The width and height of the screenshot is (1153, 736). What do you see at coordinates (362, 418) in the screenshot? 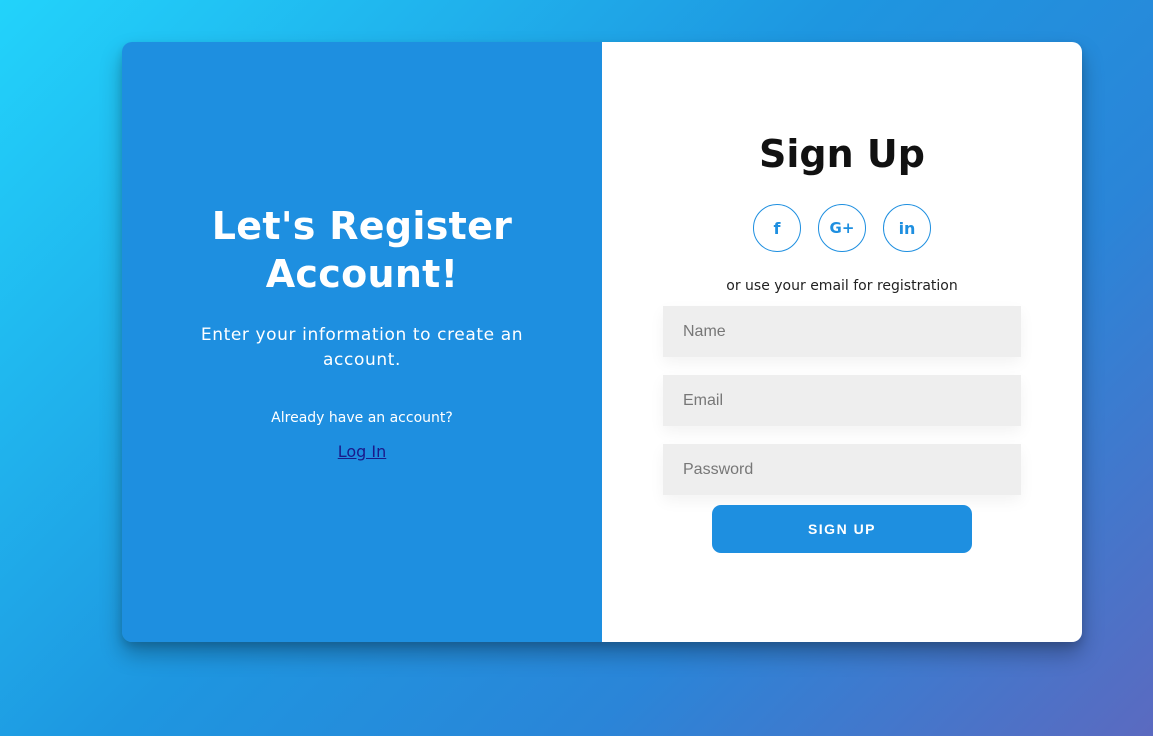
I see `already-account-text: Already have an account?` at bounding box center [362, 418].